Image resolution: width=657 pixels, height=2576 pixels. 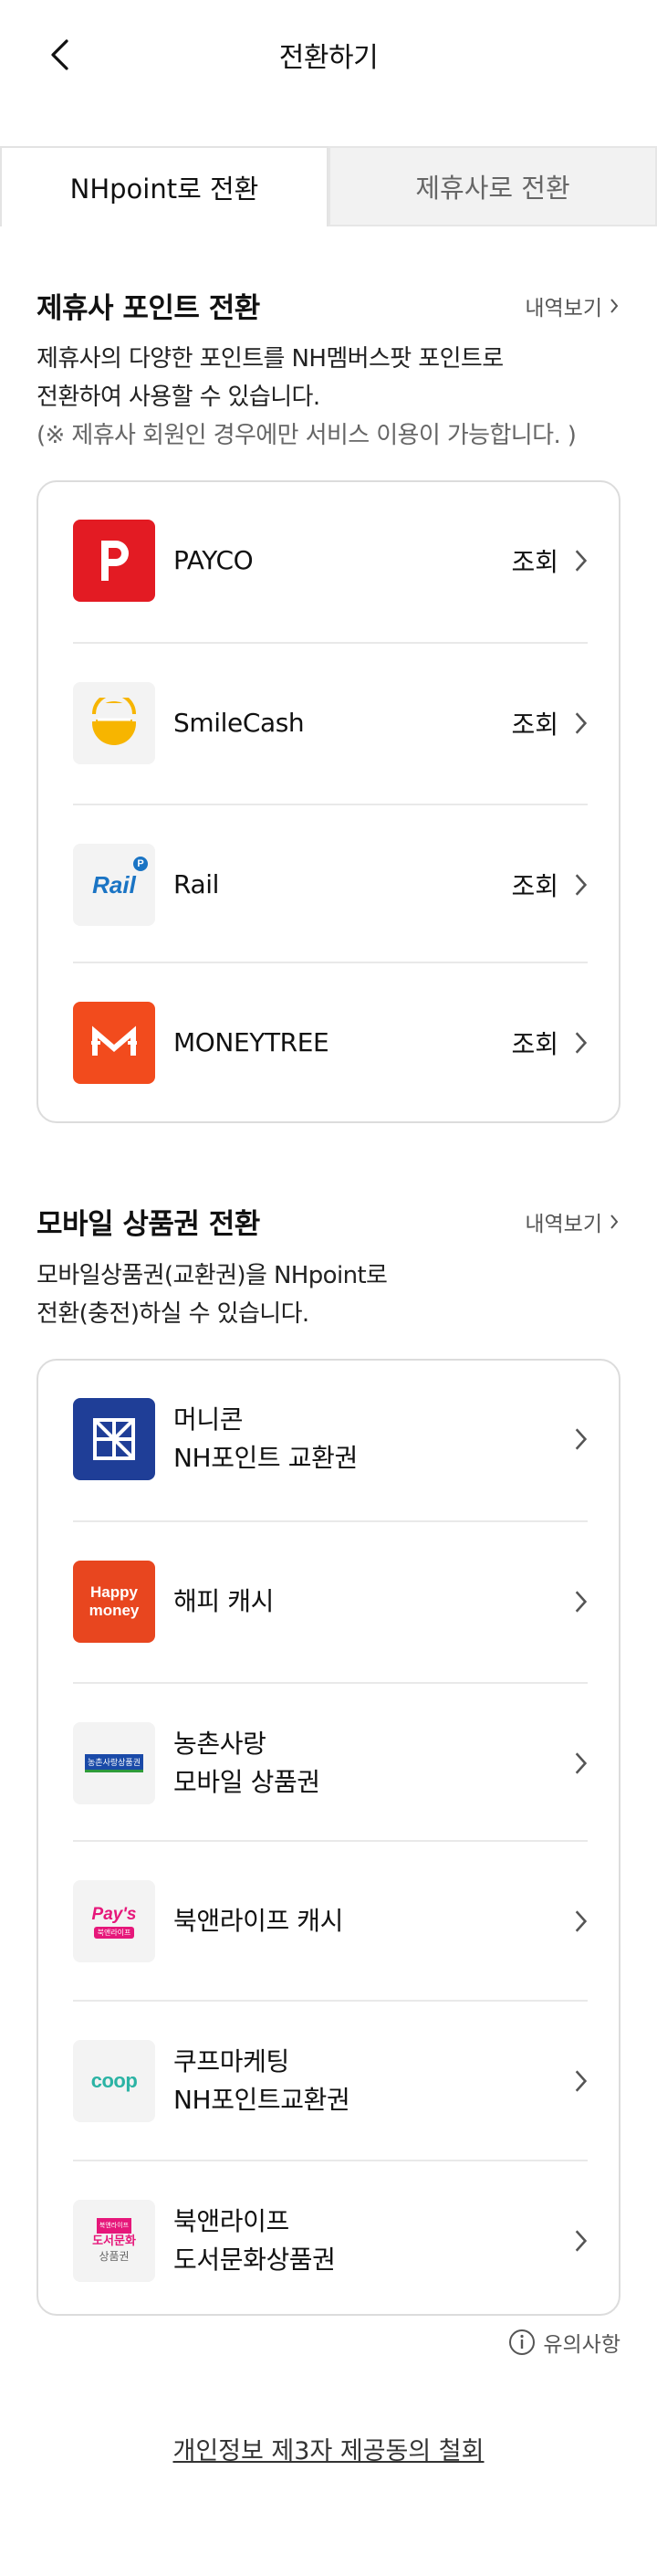 I want to click on mobile-item-label: 북앤라이프 도서문화상품권, so click(x=373, y=2241).